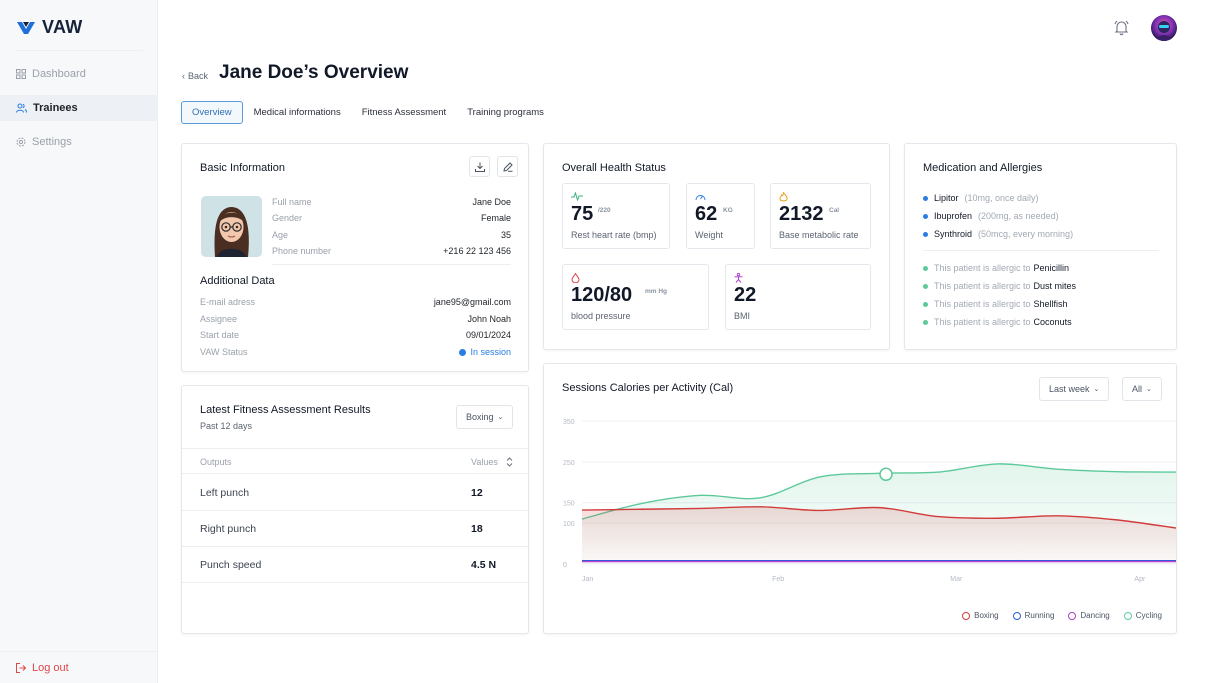 Image resolution: width=1214 pixels, height=683 pixels. I want to click on sidebar-item-settings: Settings, so click(79, 142).